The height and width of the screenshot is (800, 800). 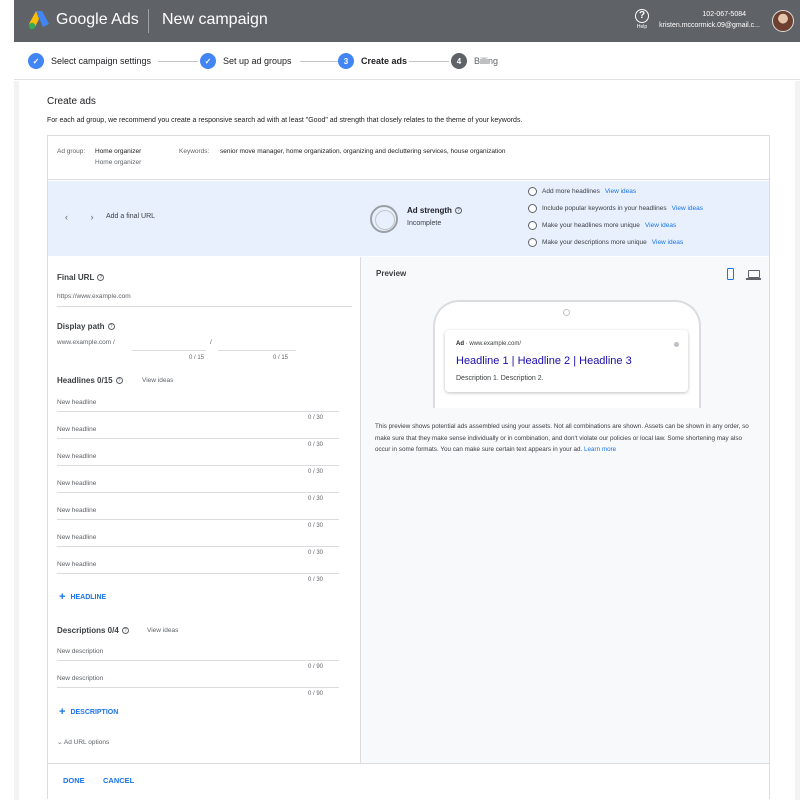 I want to click on chevron-right-icon: ›, so click(x=97, y=217).